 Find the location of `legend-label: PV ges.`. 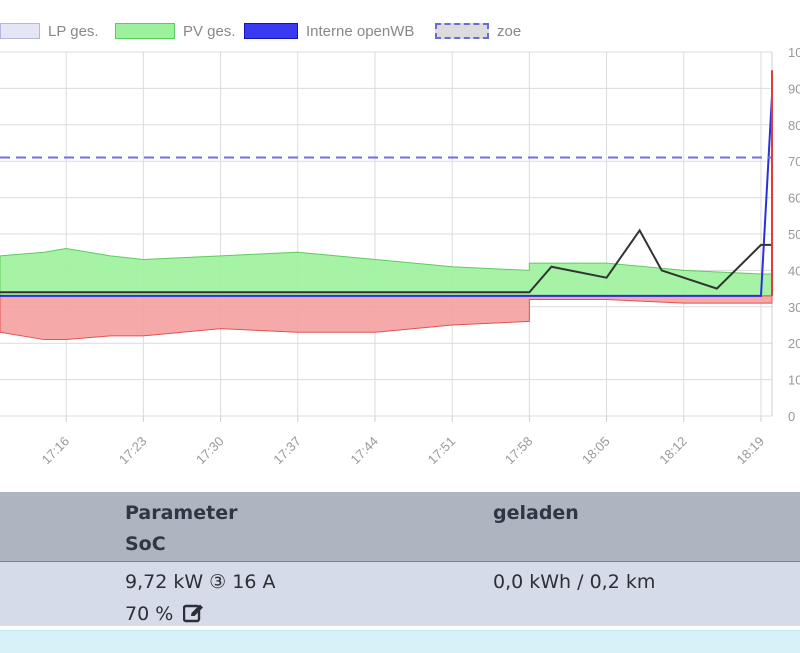

legend-label: PV ges. is located at coordinates (209, 31).